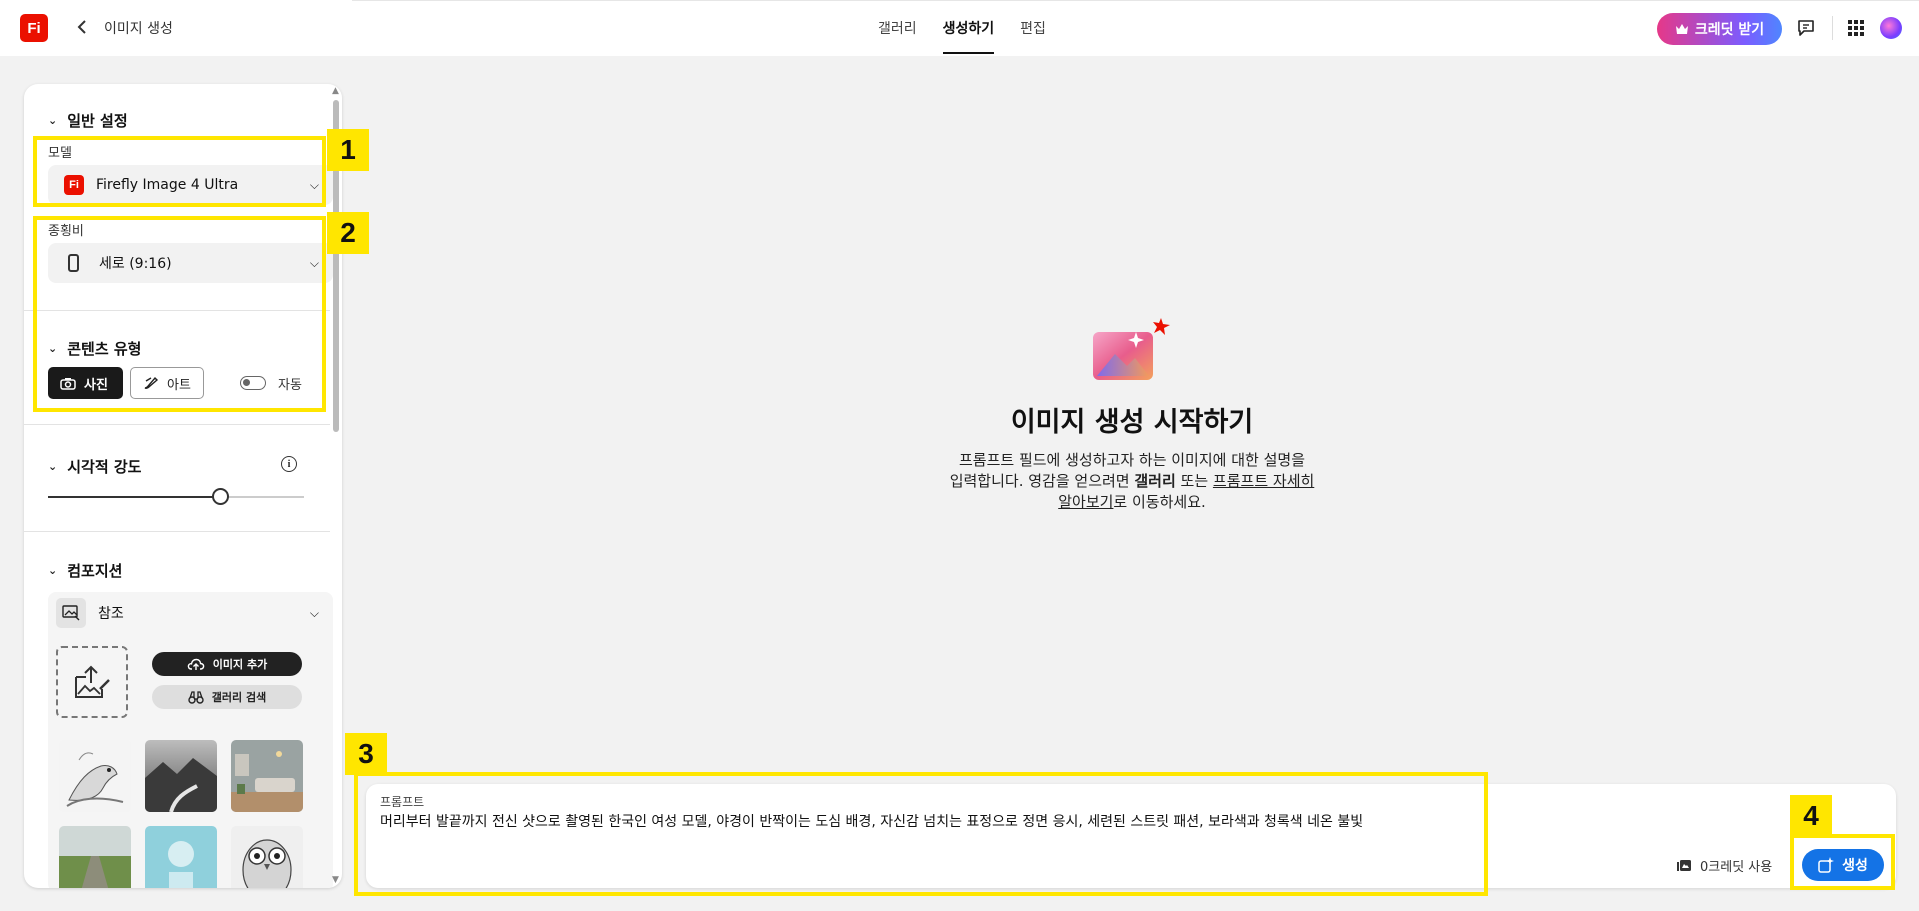  I want to click on cloud-upload-icon, so click(196, 664).